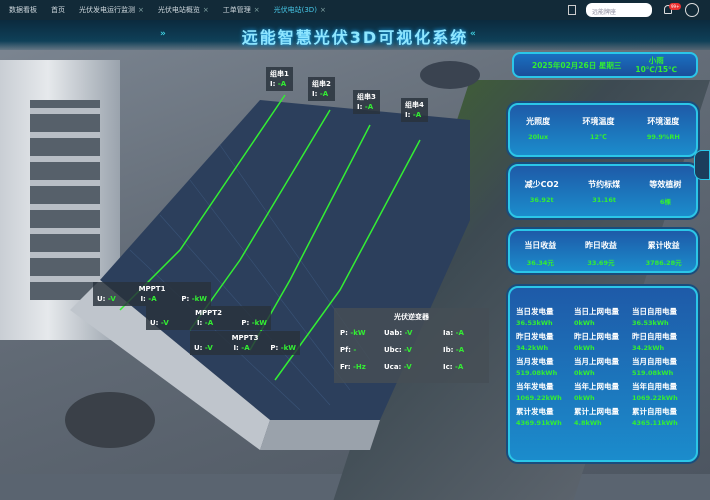 This screenshot has height=500, width=710. Describe the element at coordinates (535, 311) in the screenshot. I see `stat-label: 当日发电量` at that location.